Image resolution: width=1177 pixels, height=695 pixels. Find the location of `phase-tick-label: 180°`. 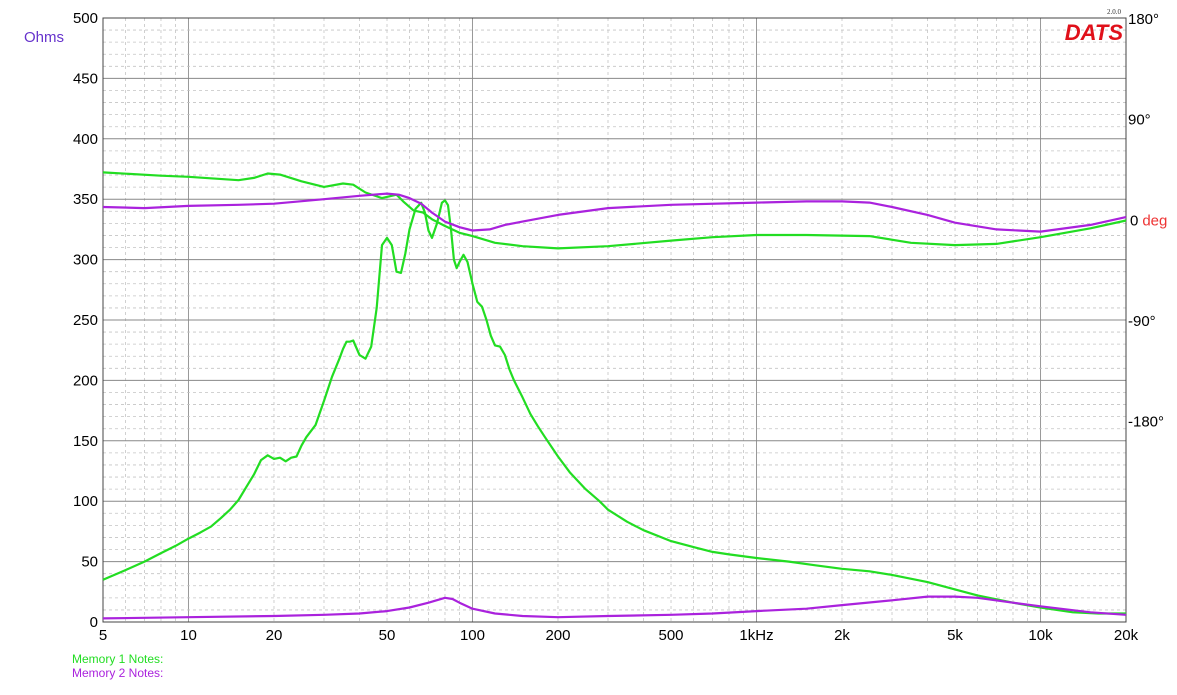

phase-tick-label: 180° is located at coordinates (1143, 19).